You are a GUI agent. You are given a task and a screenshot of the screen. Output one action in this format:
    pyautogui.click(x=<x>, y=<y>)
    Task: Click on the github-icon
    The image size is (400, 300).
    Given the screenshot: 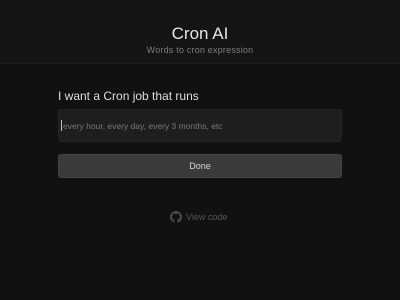 What is the action you would take?
    pyautogui.click(x=176, y=217)
    